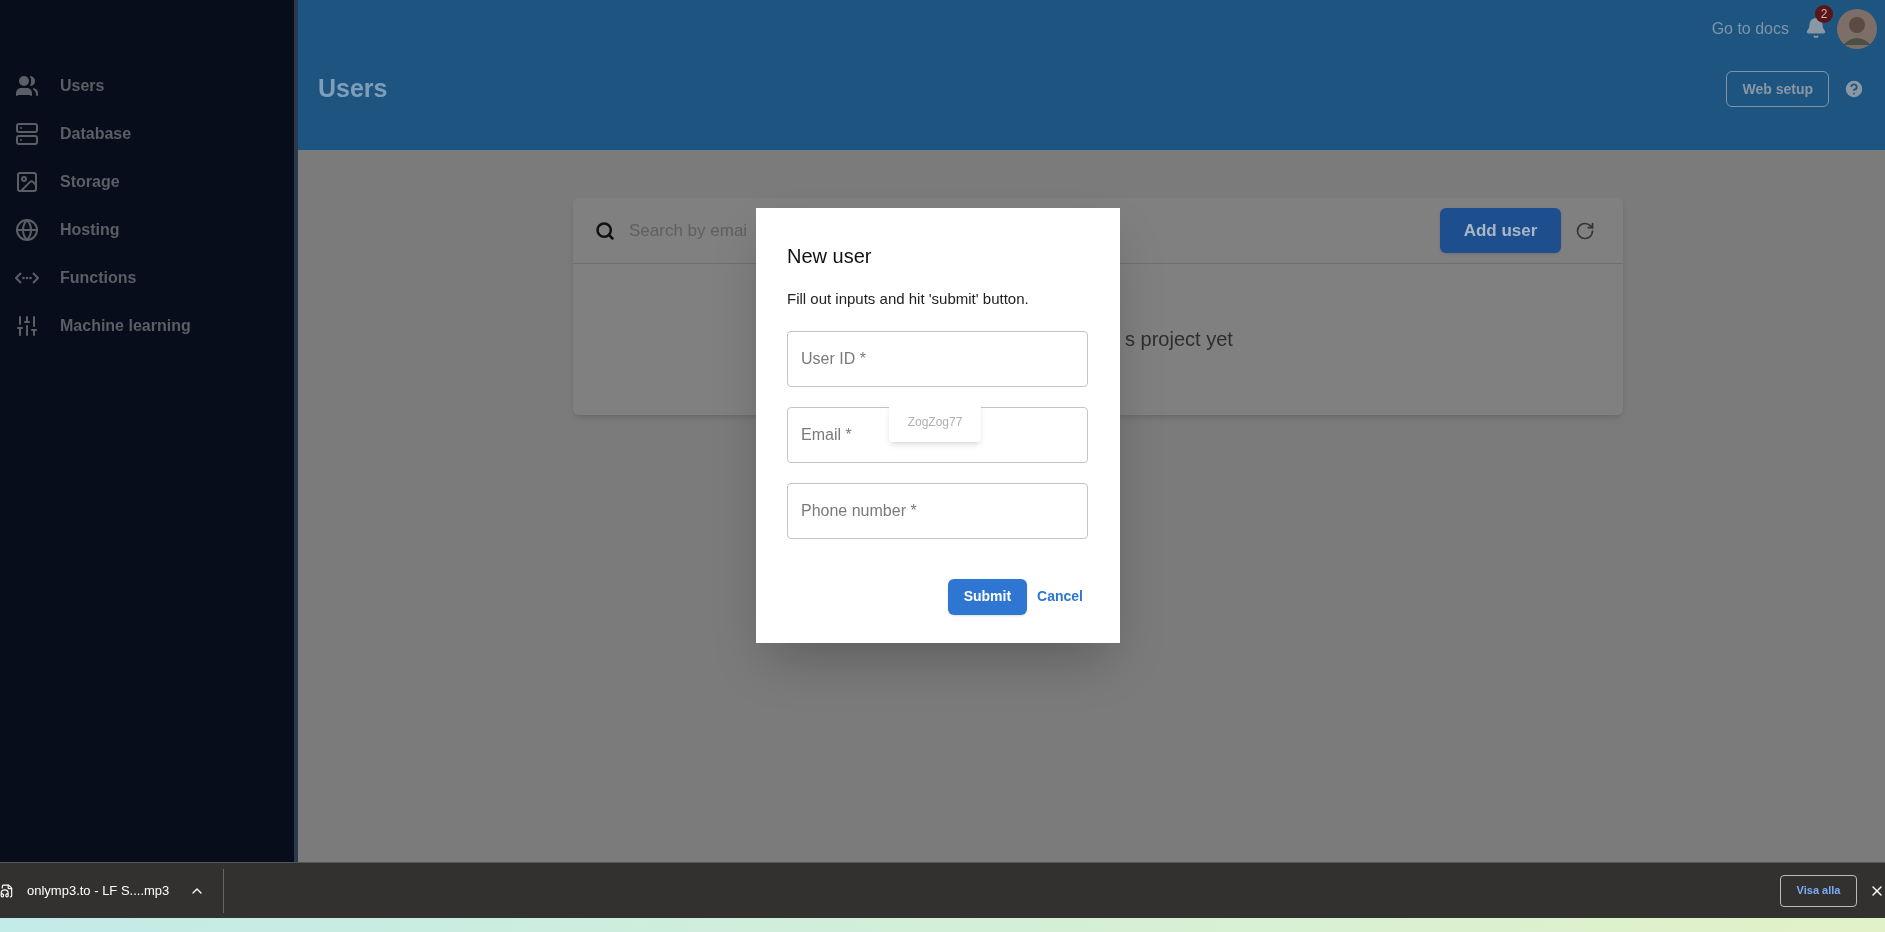  I want to click on dialog-title: New user, so click(830, 256).